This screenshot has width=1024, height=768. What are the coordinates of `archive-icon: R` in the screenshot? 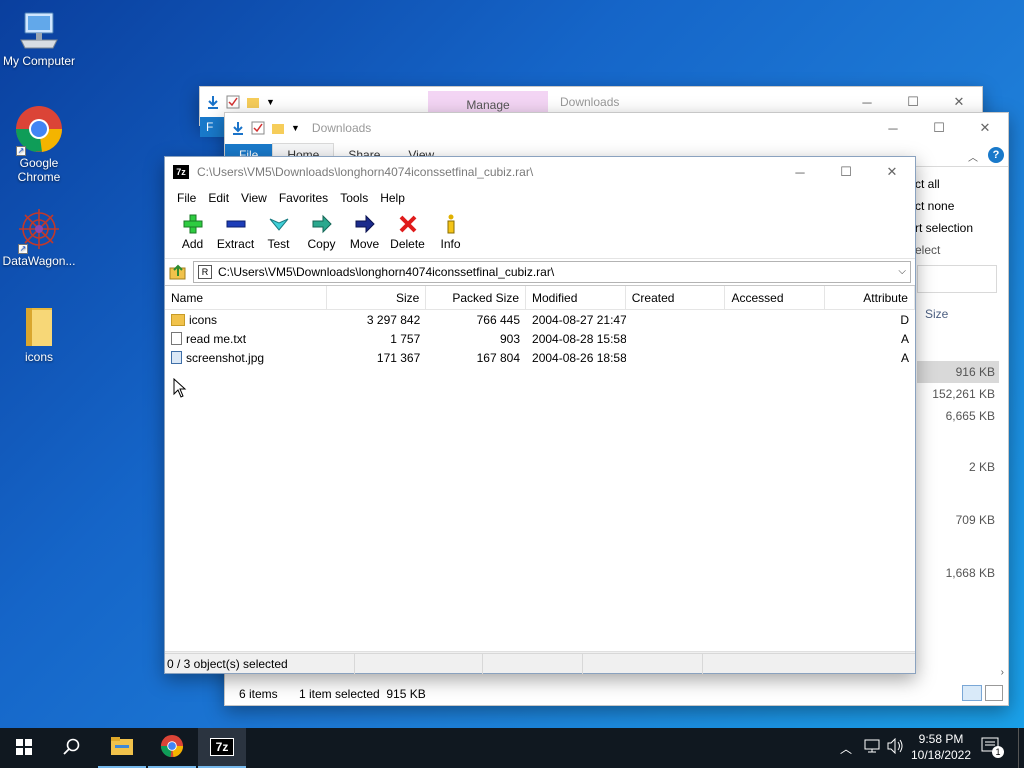 It's located at (205, 272).